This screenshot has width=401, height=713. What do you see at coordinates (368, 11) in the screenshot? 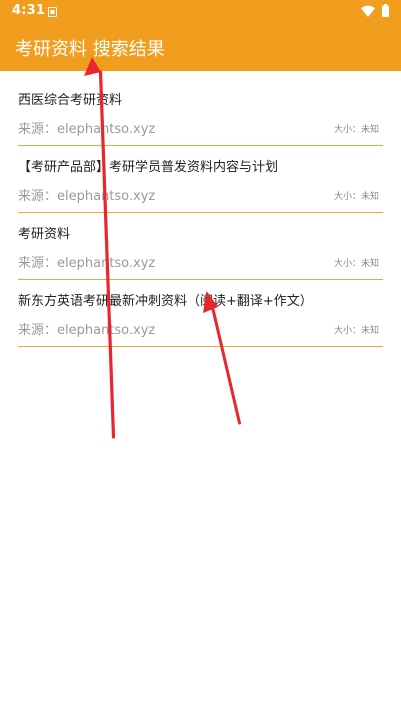
I see `wifi-icon` at bounding box center [368, 11].